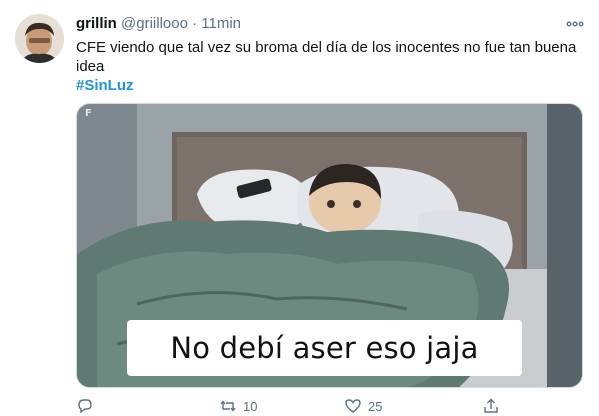  What do you see at coordinates (221, 23) in the screenshot?
I see `tweet-time: 11min` at bounding box center [221, 23].